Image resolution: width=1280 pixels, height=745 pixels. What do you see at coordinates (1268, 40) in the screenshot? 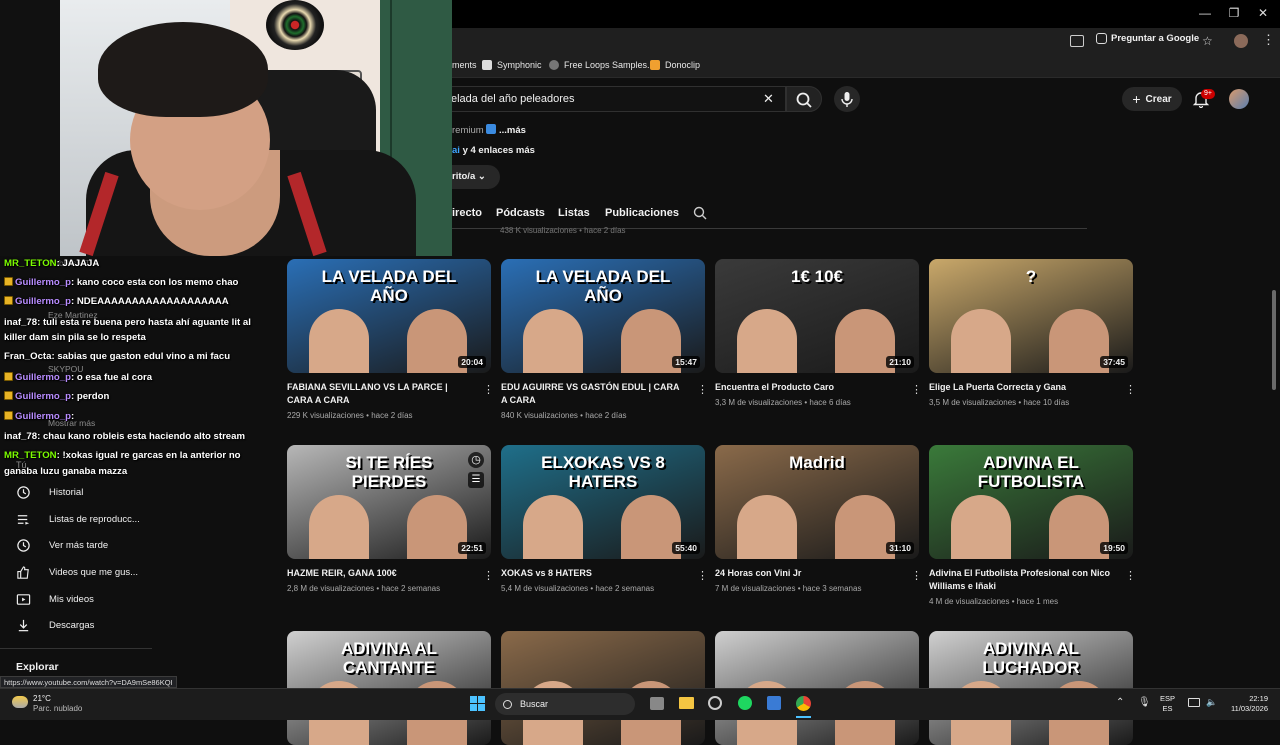
I see `menu-icon: ⋮` at bounding box center [1268, 40].